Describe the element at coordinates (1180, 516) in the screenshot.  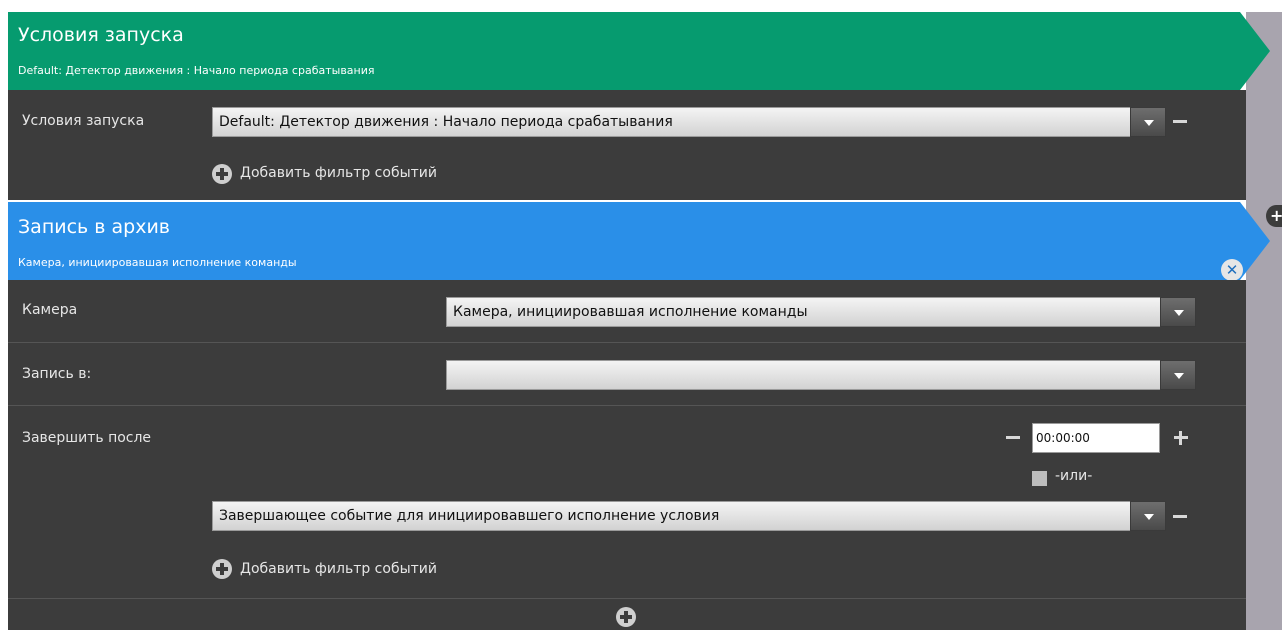
I see `remove-end-event-icon` at that location.